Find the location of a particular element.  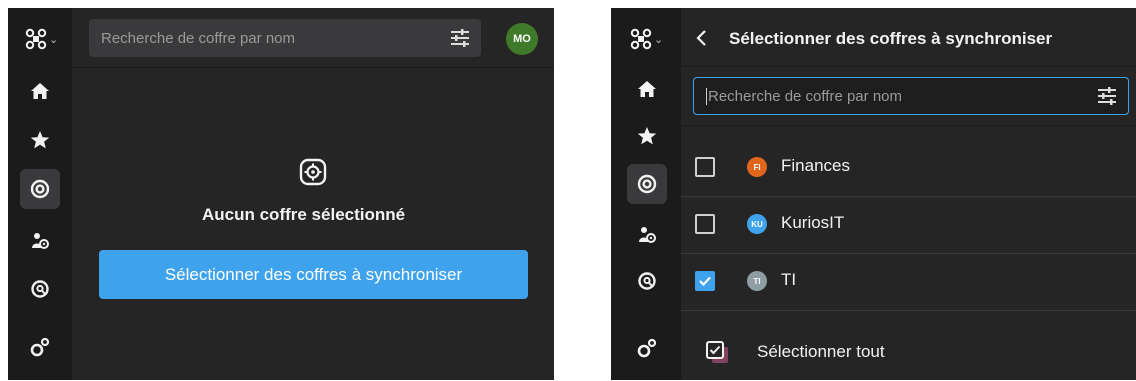

select-all-button: Sélectionner tout is located at coordinates (908, 354).